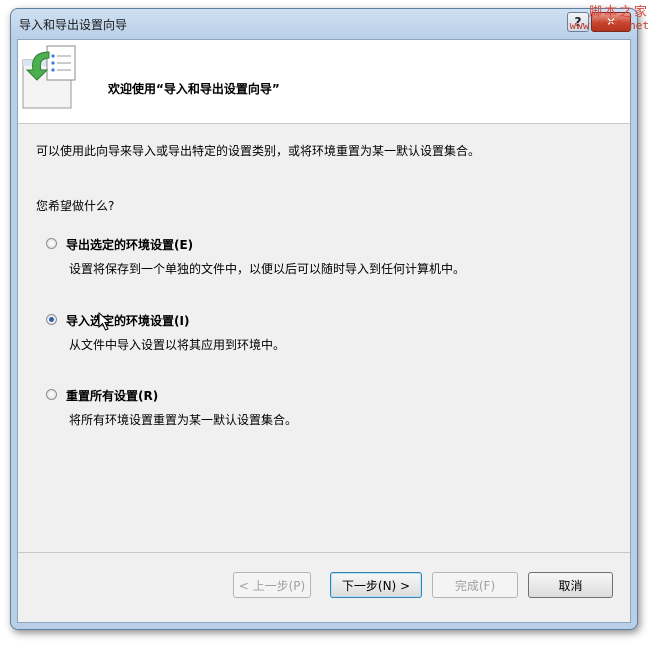 The height and width of the screenshot is (646, 655). I want to click on mouse-pointer-icon, so click(105, 321).